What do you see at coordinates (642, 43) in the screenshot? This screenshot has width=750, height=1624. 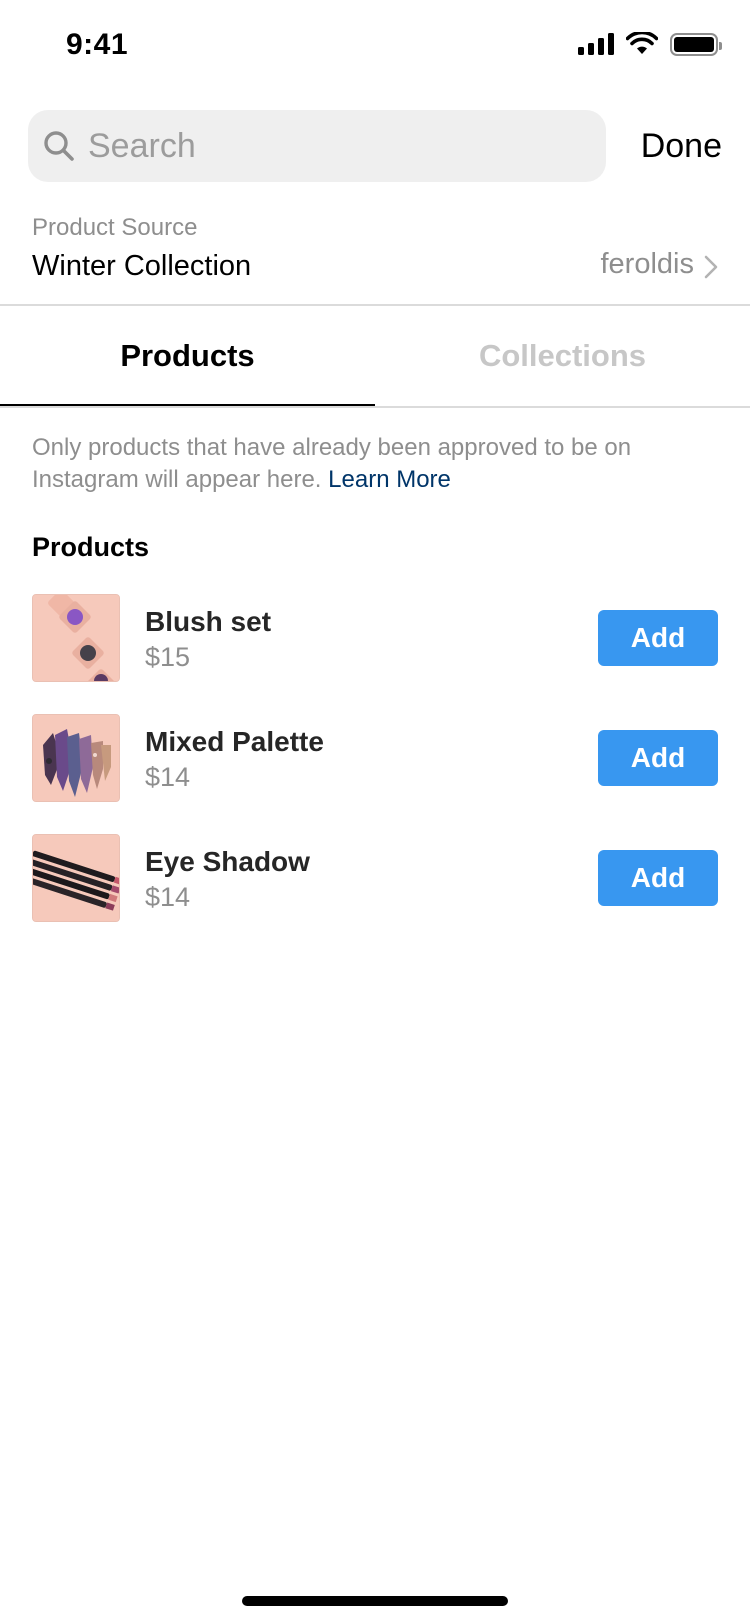 I see `wifi-icon` at bounding box center [642, 43].